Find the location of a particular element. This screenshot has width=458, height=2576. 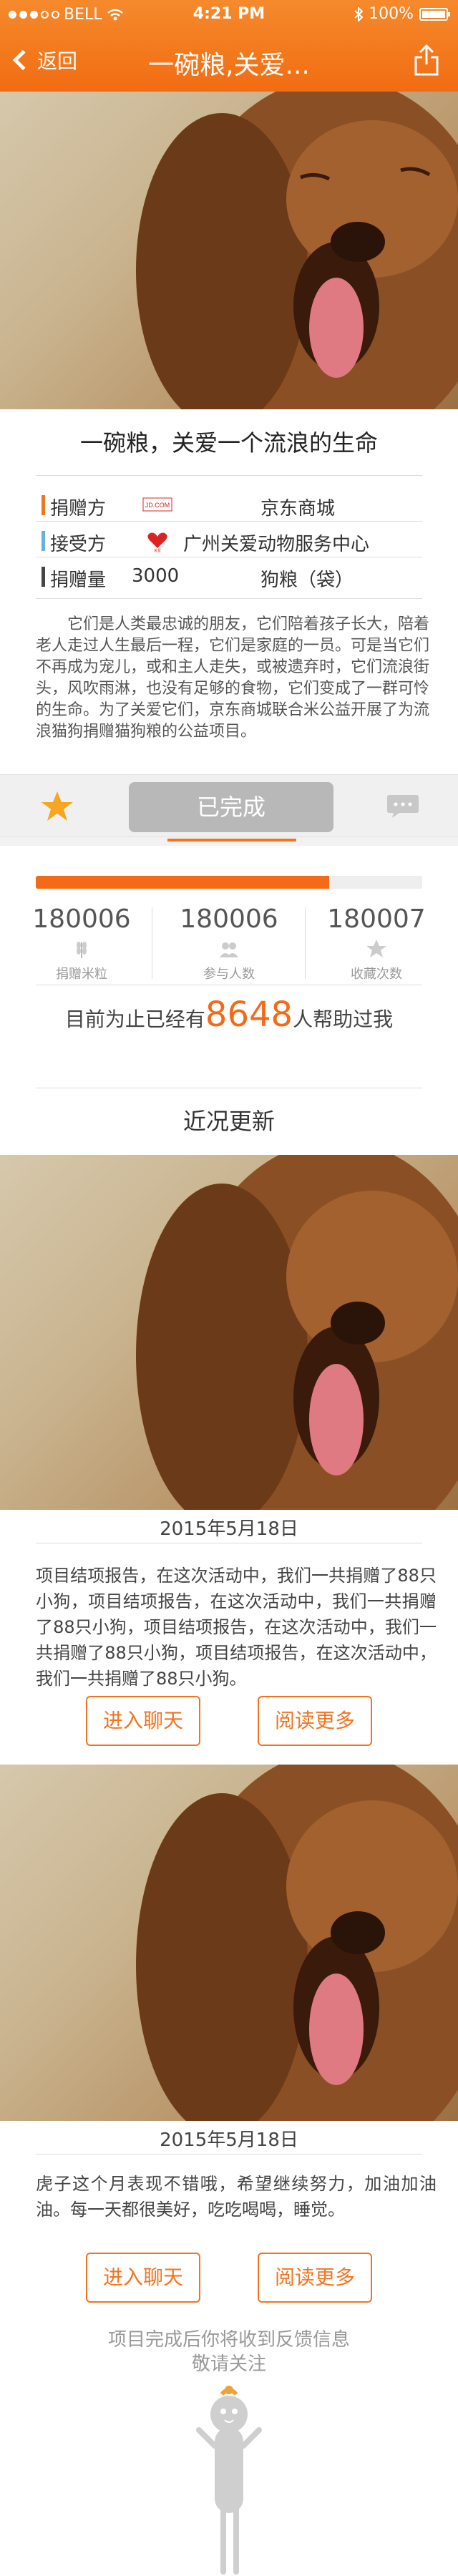

info-value: 京东商城 is located at coordinates (298, 508).